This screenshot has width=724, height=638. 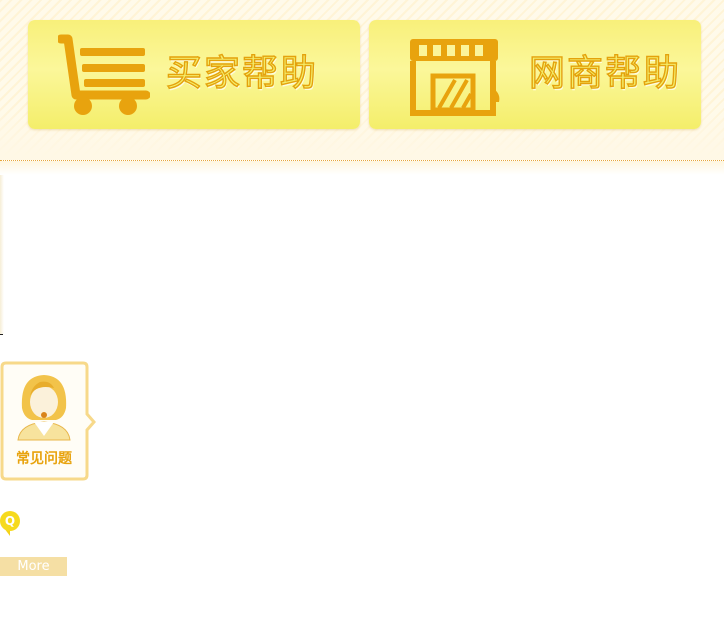 I want to click on left-edge-shade, so click(x=2, y=255).